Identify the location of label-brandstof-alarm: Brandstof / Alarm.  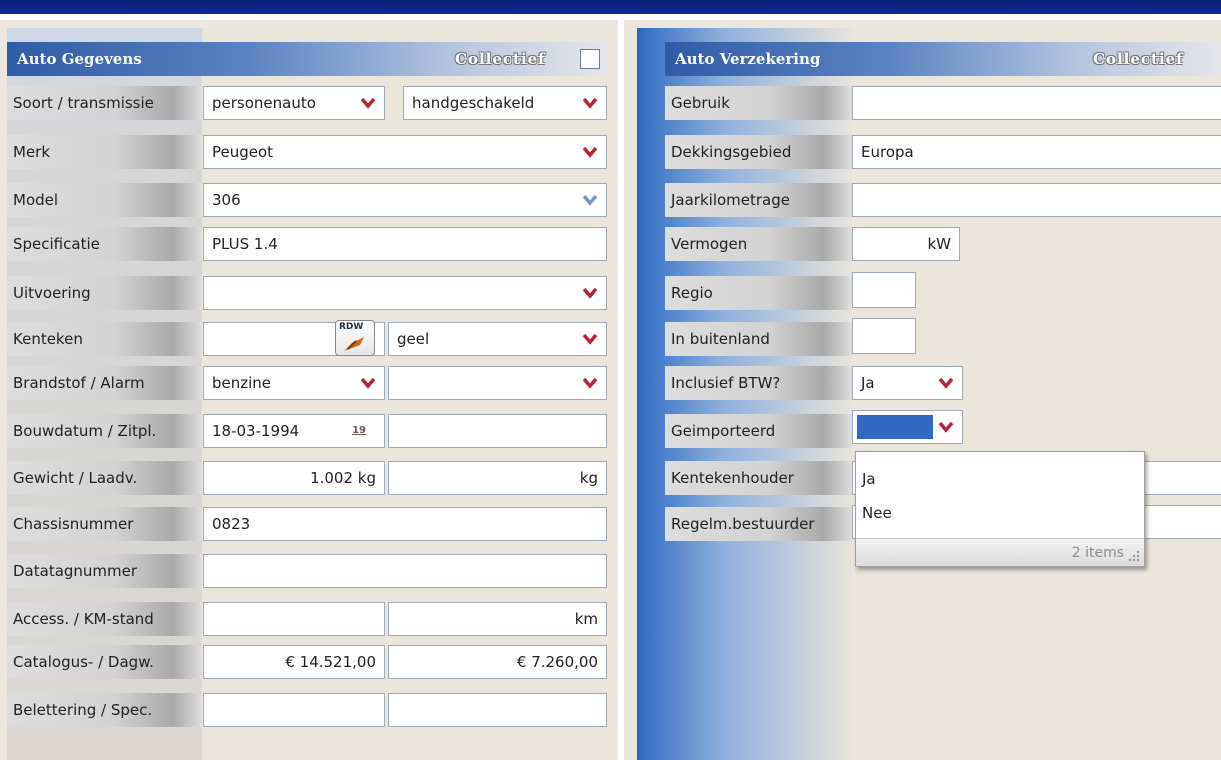
(104, 383).